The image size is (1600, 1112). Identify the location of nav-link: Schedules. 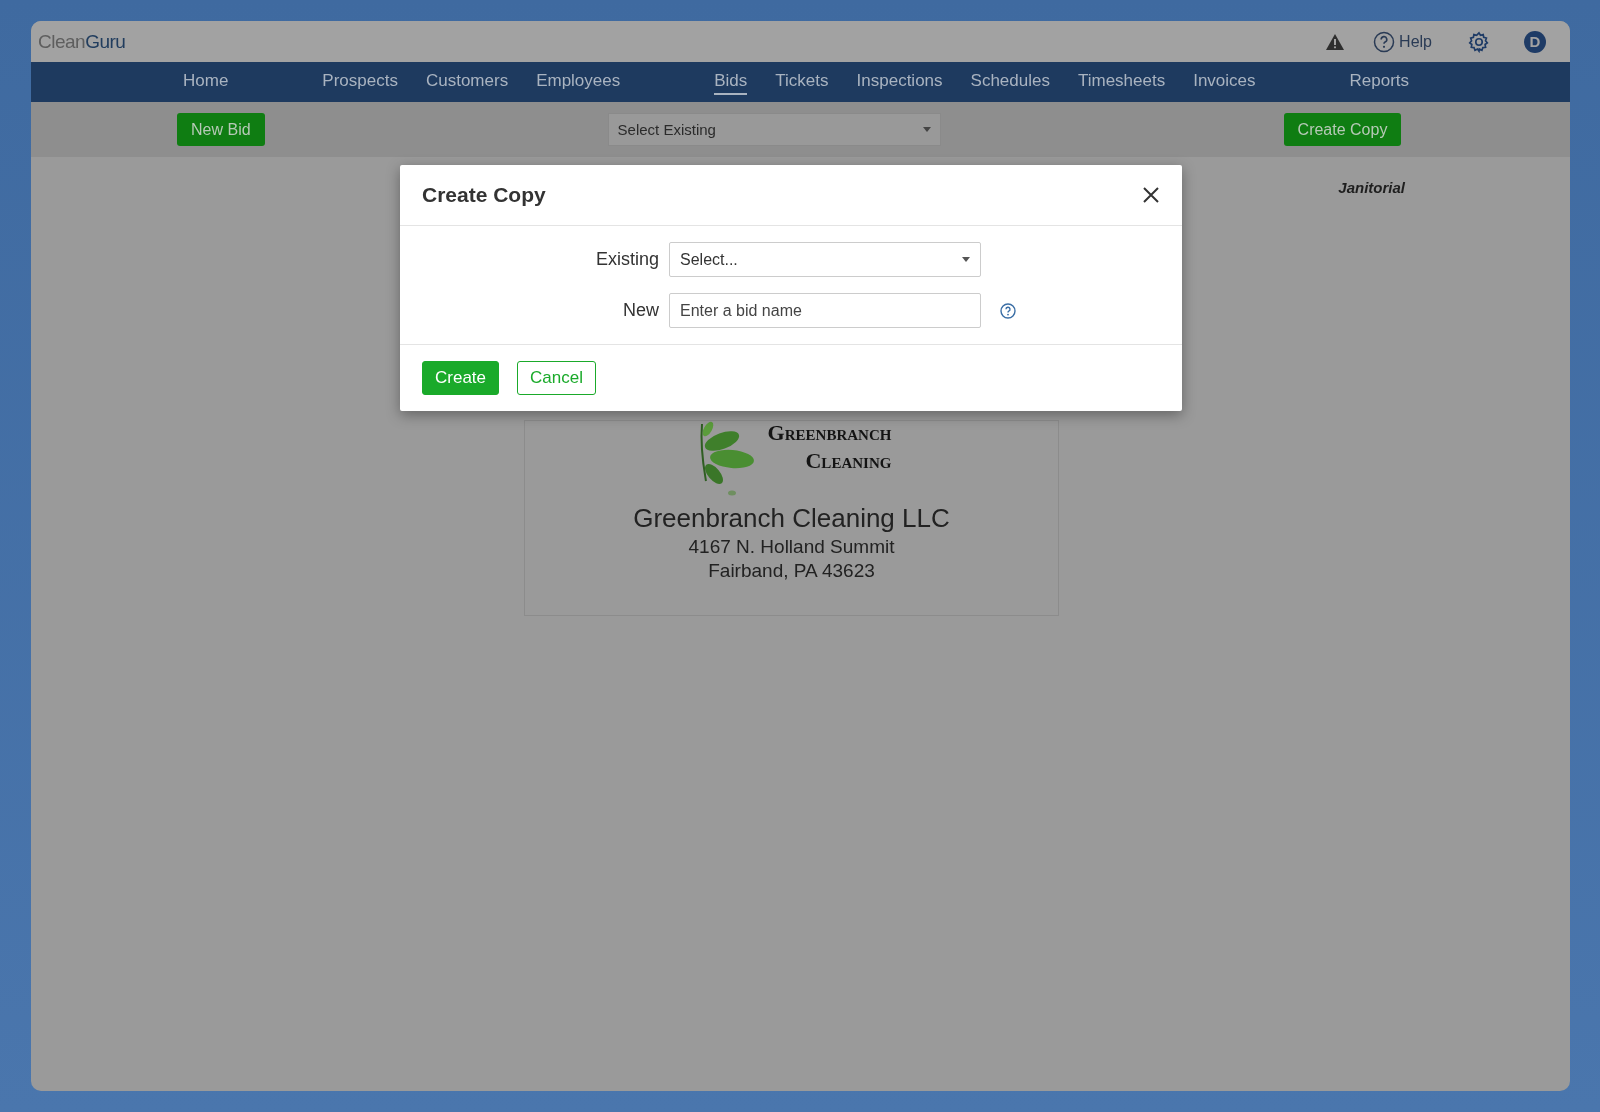
(1010, 82).